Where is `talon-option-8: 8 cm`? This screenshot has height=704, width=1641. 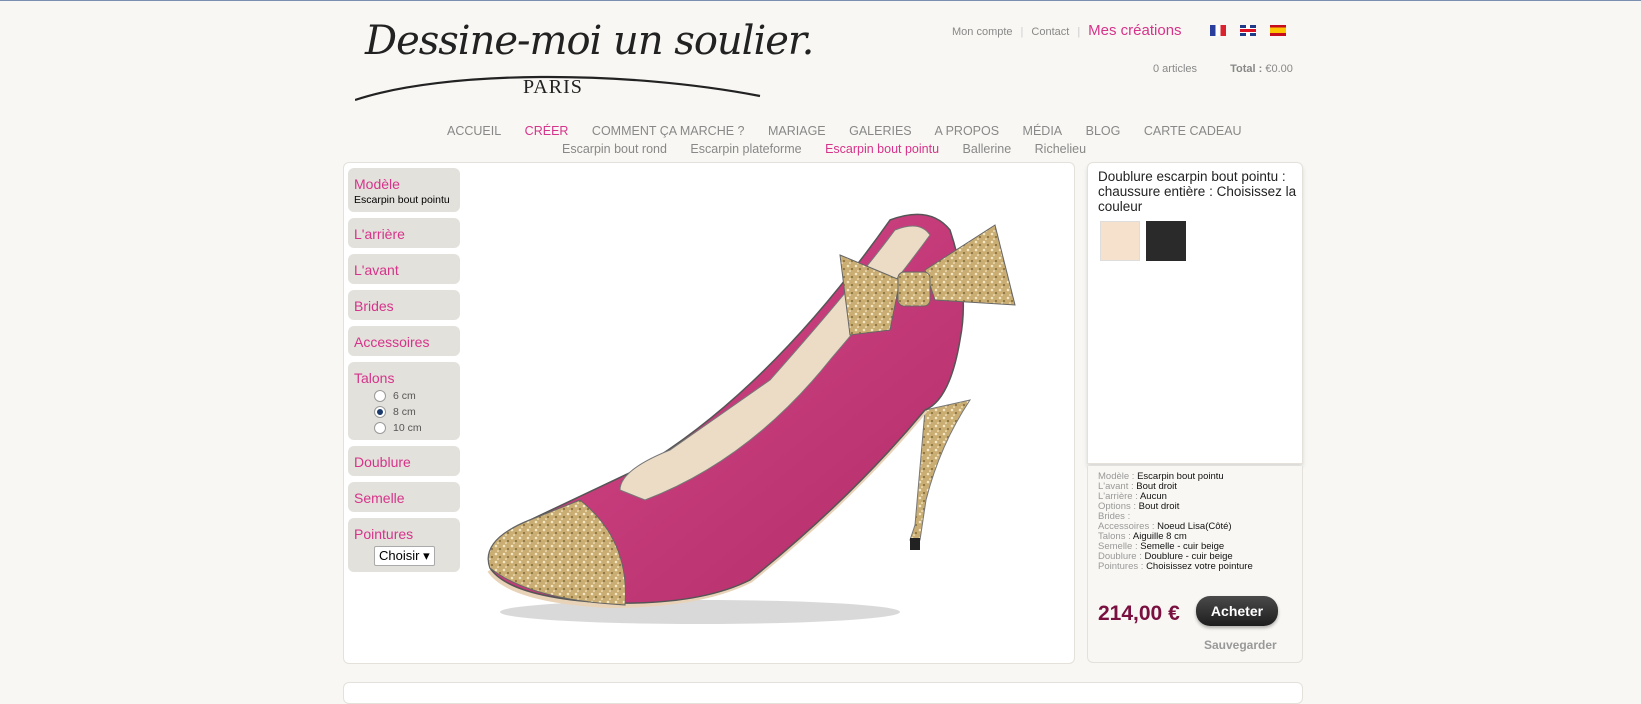 talon-option-8: 8 cm is located at coordinates (414, 412).